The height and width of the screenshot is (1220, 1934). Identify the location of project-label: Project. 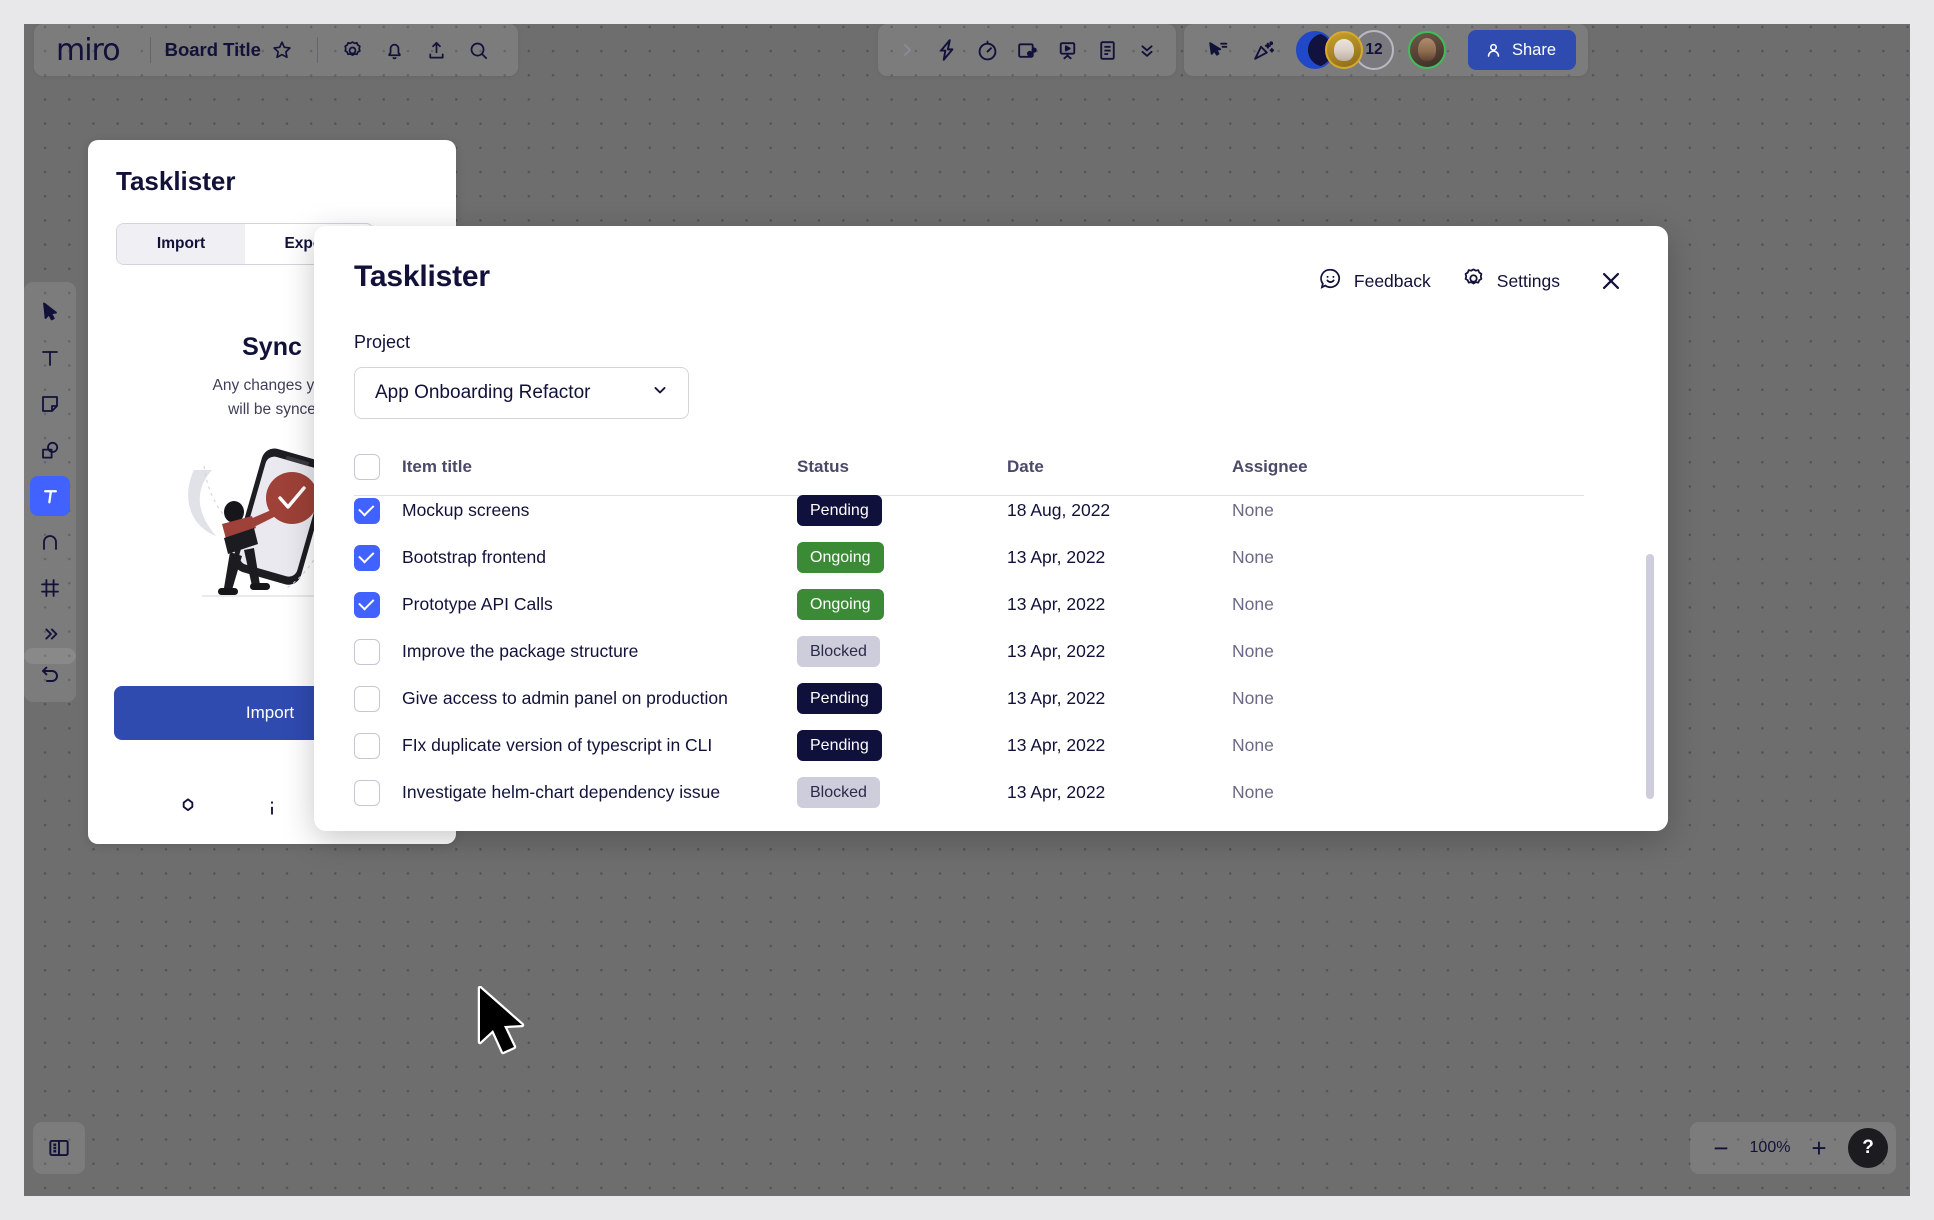
(382, 342).